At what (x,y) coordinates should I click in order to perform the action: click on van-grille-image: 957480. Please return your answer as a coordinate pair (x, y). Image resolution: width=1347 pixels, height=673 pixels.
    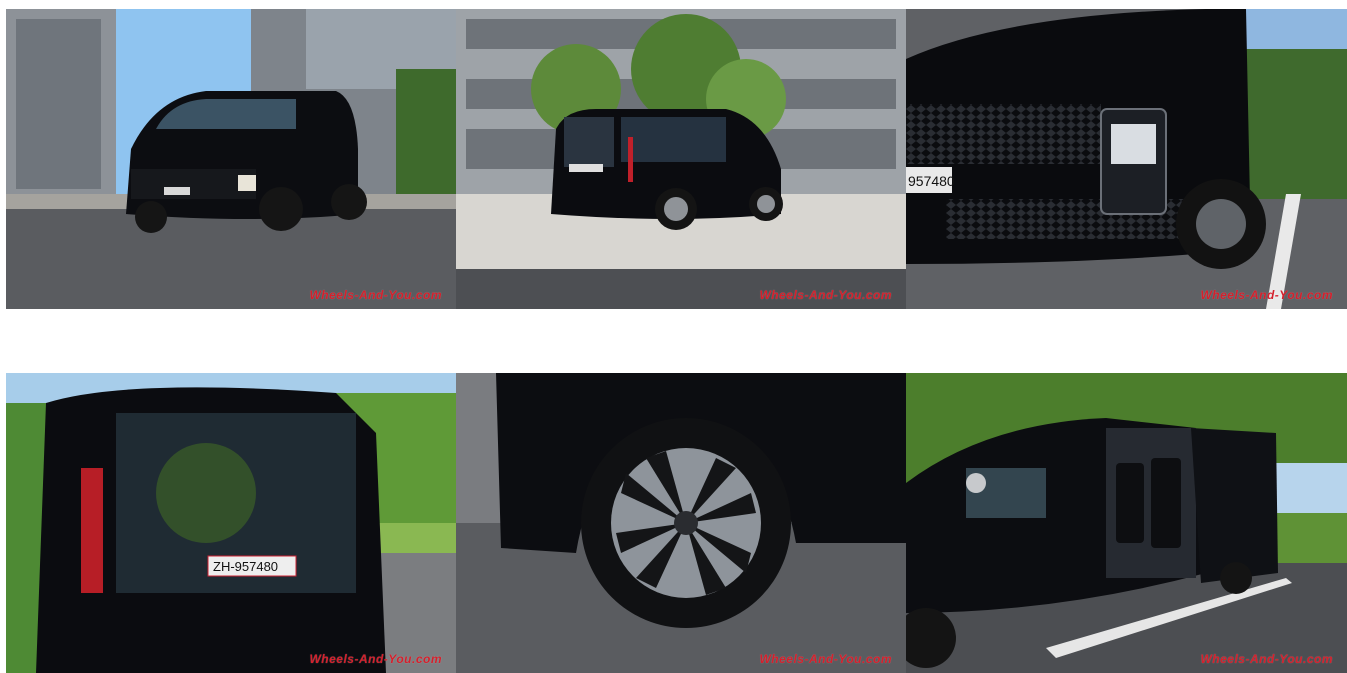
    Looking at the image, I should click on (1126, 159).